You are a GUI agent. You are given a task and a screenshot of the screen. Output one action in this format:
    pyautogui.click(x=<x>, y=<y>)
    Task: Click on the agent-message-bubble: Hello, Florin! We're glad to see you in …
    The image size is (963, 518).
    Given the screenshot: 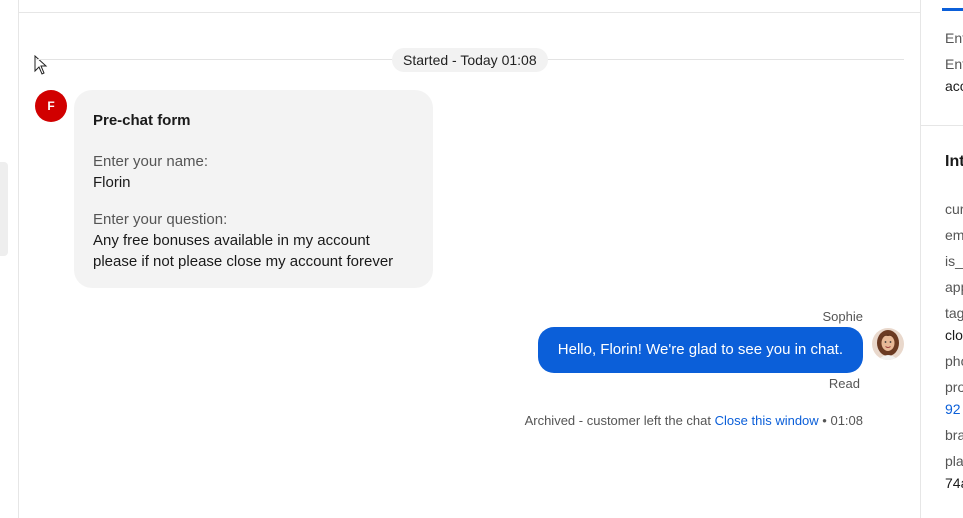 What is the action you would take?
    pyautogui.click(x=700, y=350)
    